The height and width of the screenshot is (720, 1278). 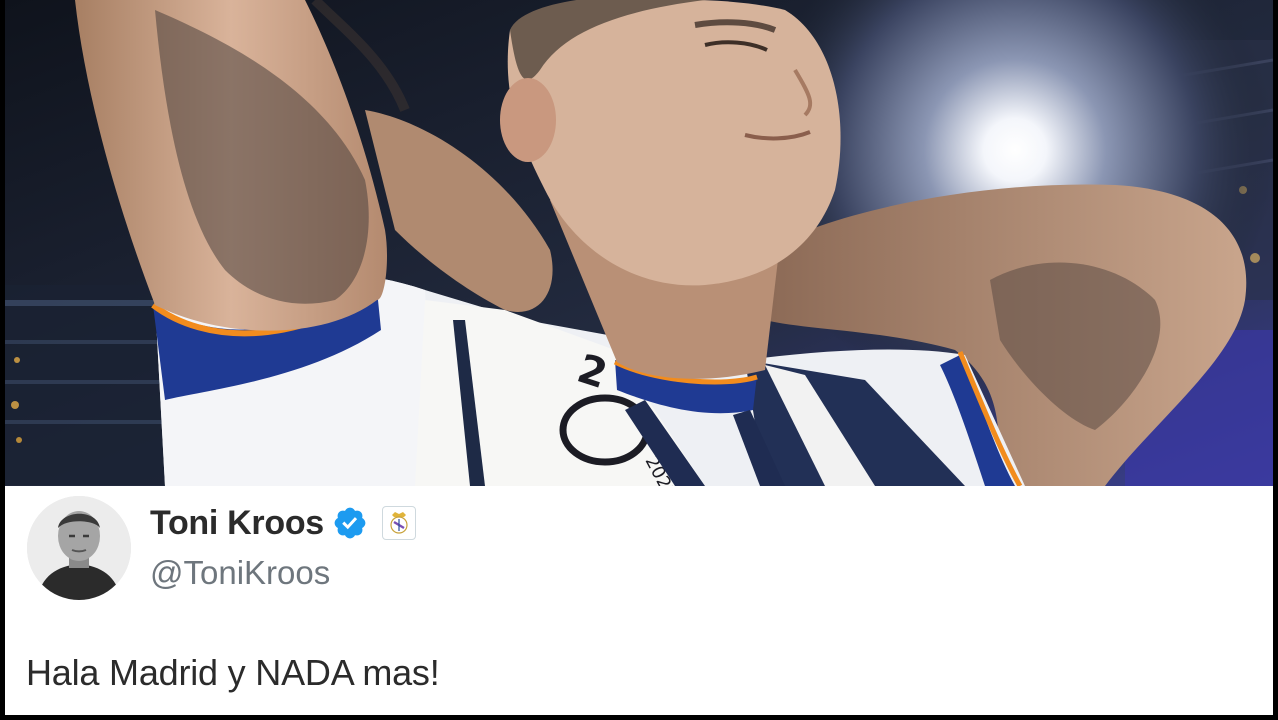 I want to click on avatar-portrait-icon, so click(x=79, y=548).